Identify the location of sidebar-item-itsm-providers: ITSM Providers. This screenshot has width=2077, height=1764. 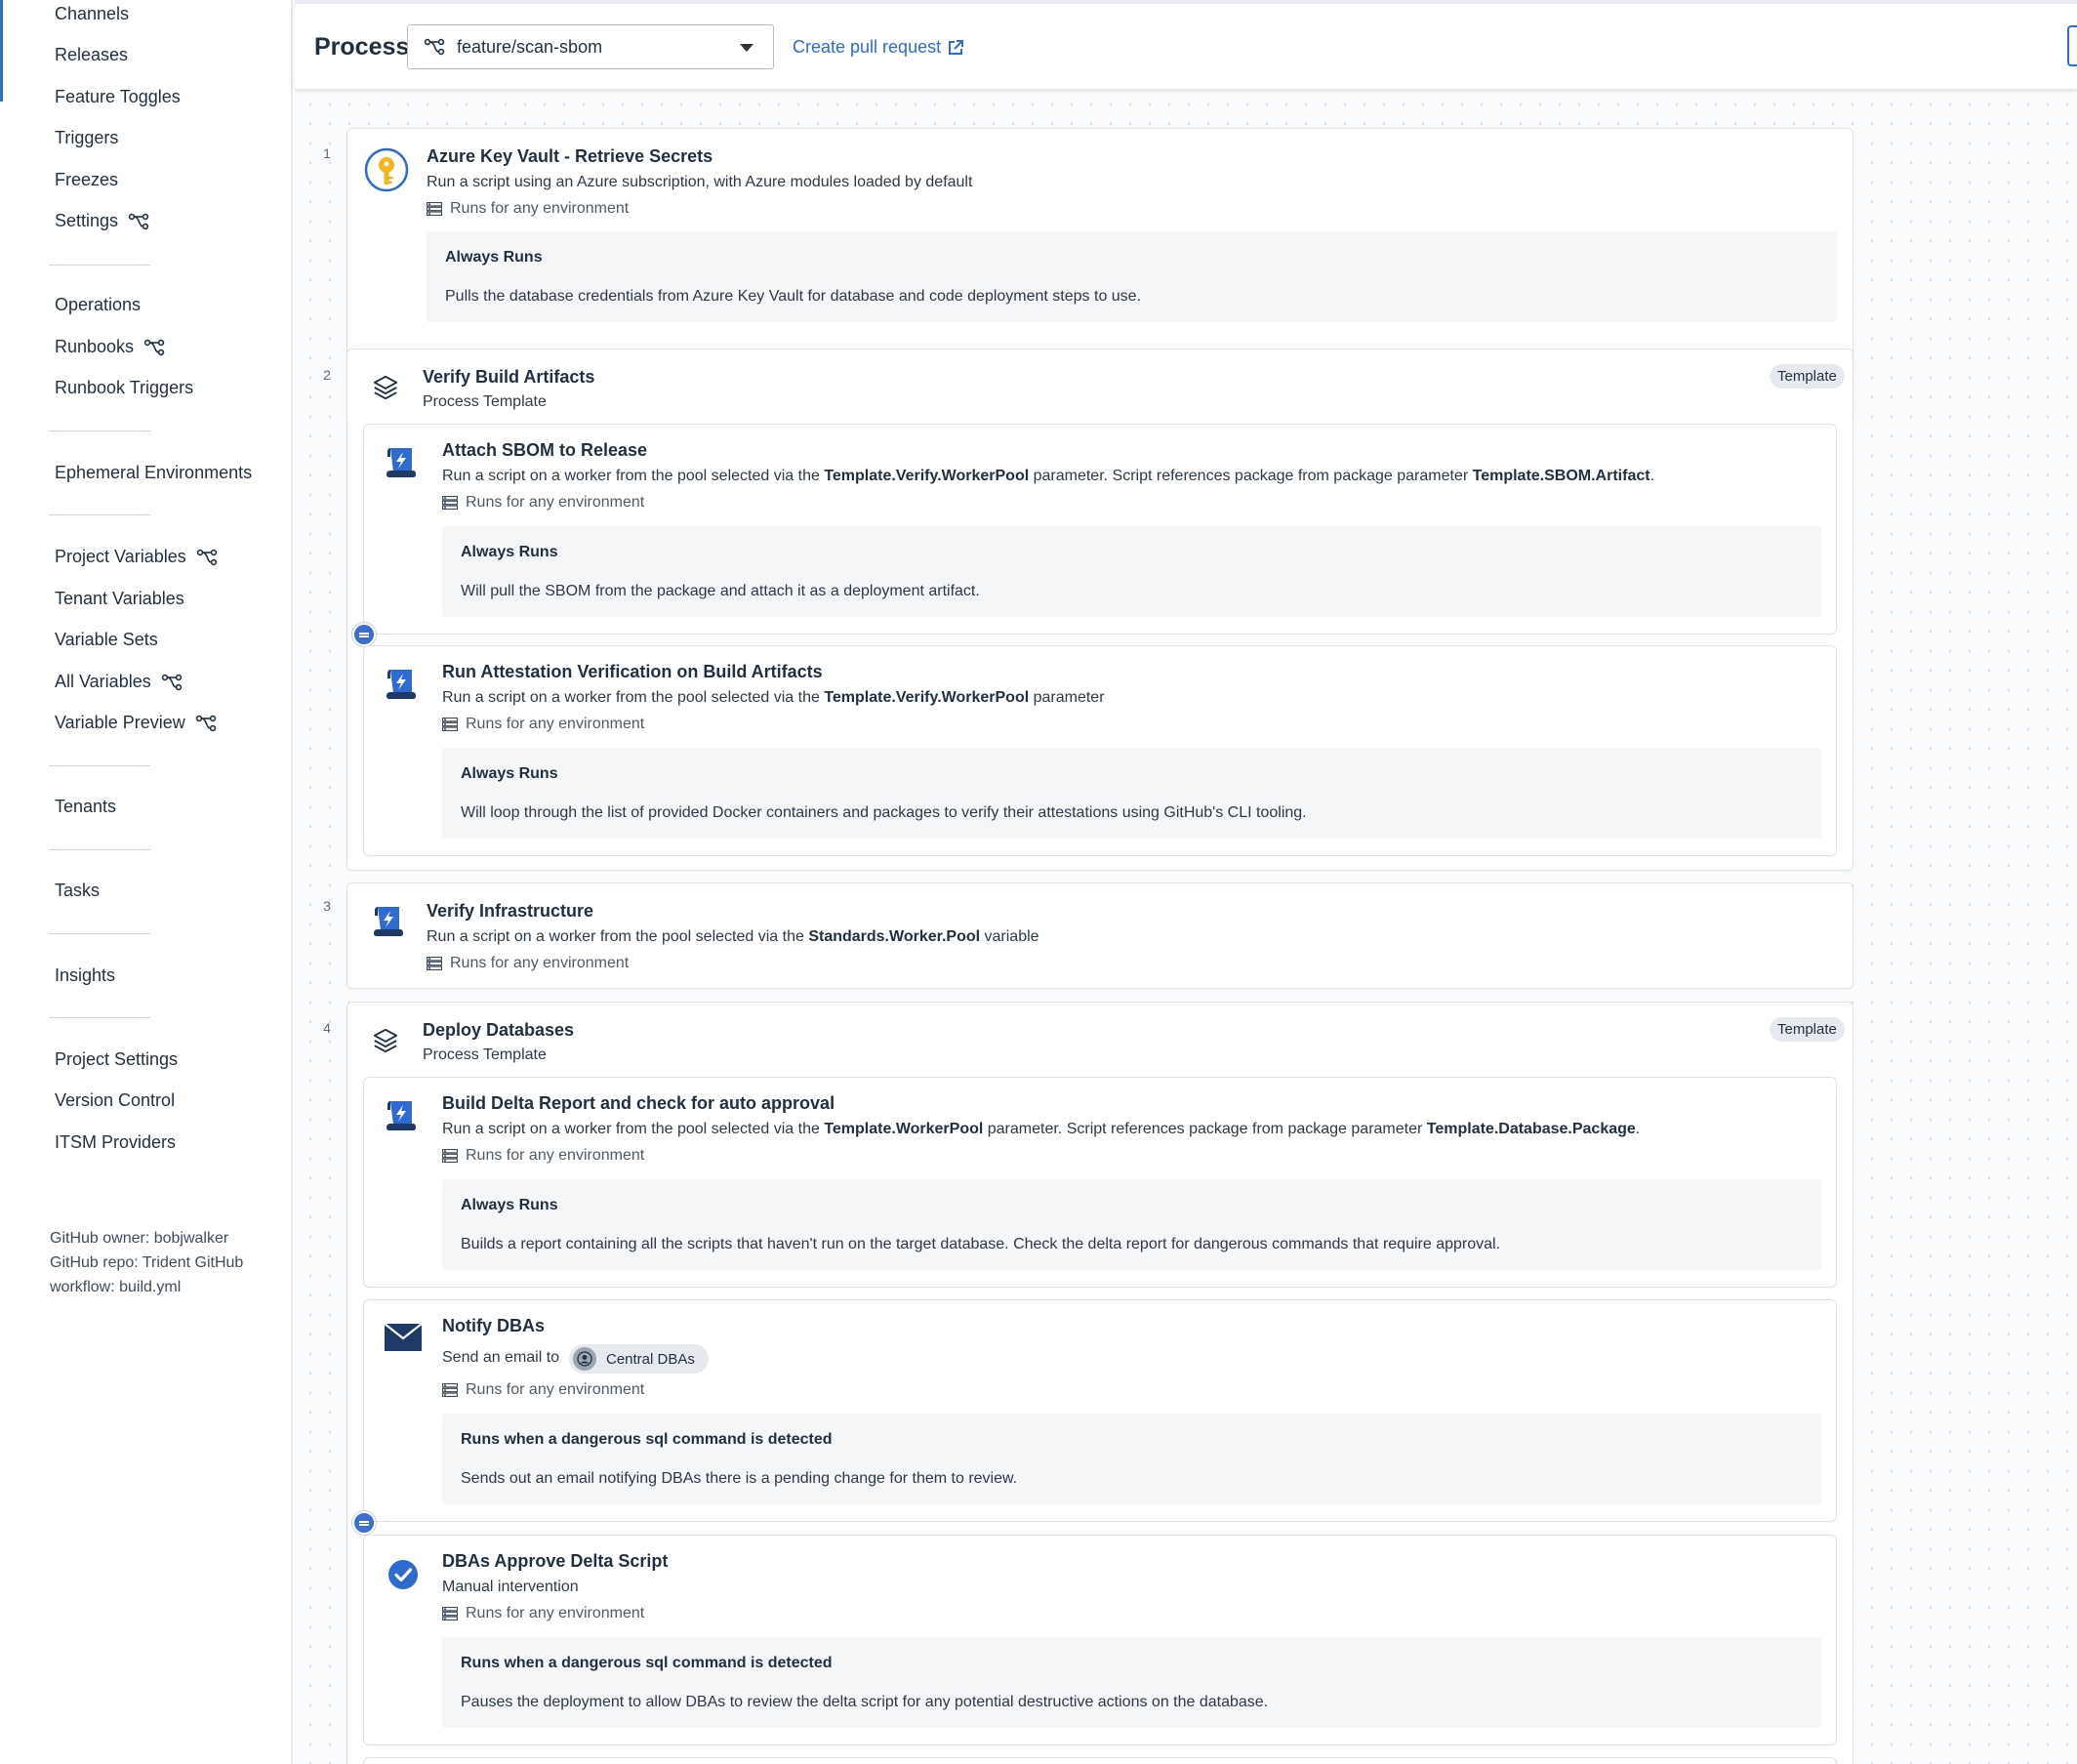
(115, 1142).